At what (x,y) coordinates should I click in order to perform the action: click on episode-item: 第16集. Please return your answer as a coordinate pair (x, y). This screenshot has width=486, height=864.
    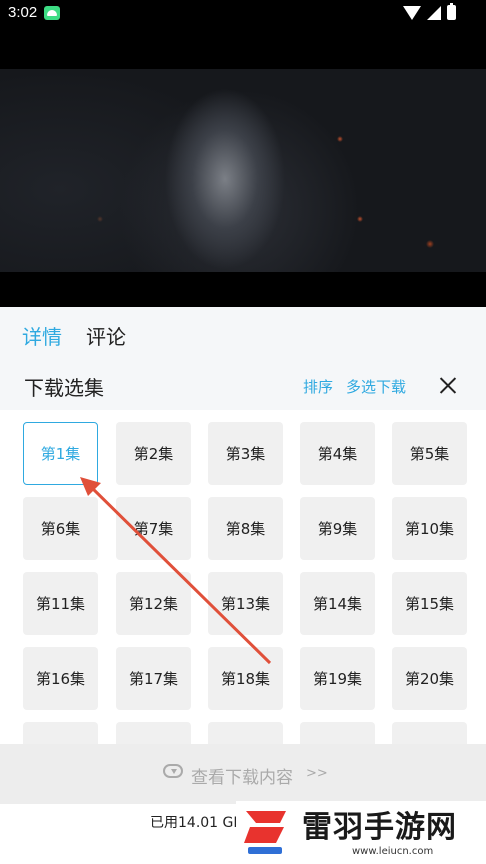
    Looking at the image, I should click on (60, 678).